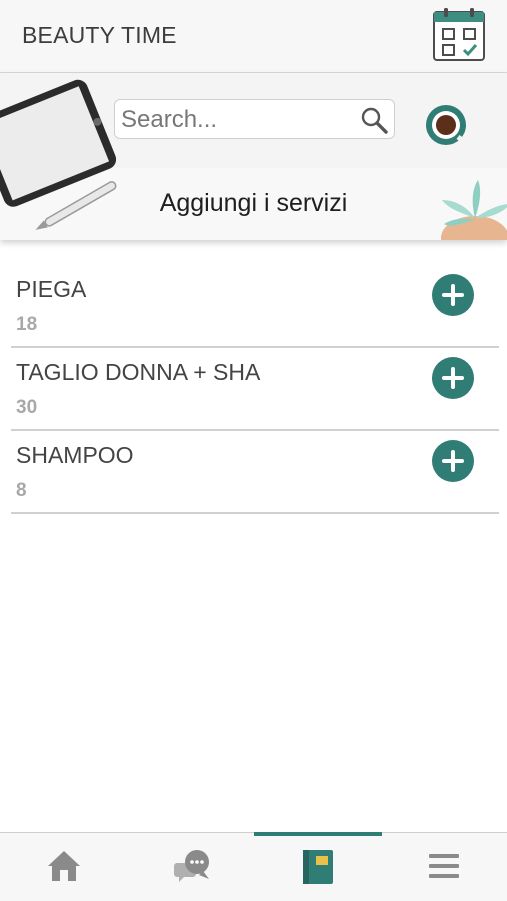 This screenshot has height=901, width=507. What do you see at coordinates (255, 306) in the screenshot?
I see `service-row: PIEGA 18` at bounding box center [255, 306].